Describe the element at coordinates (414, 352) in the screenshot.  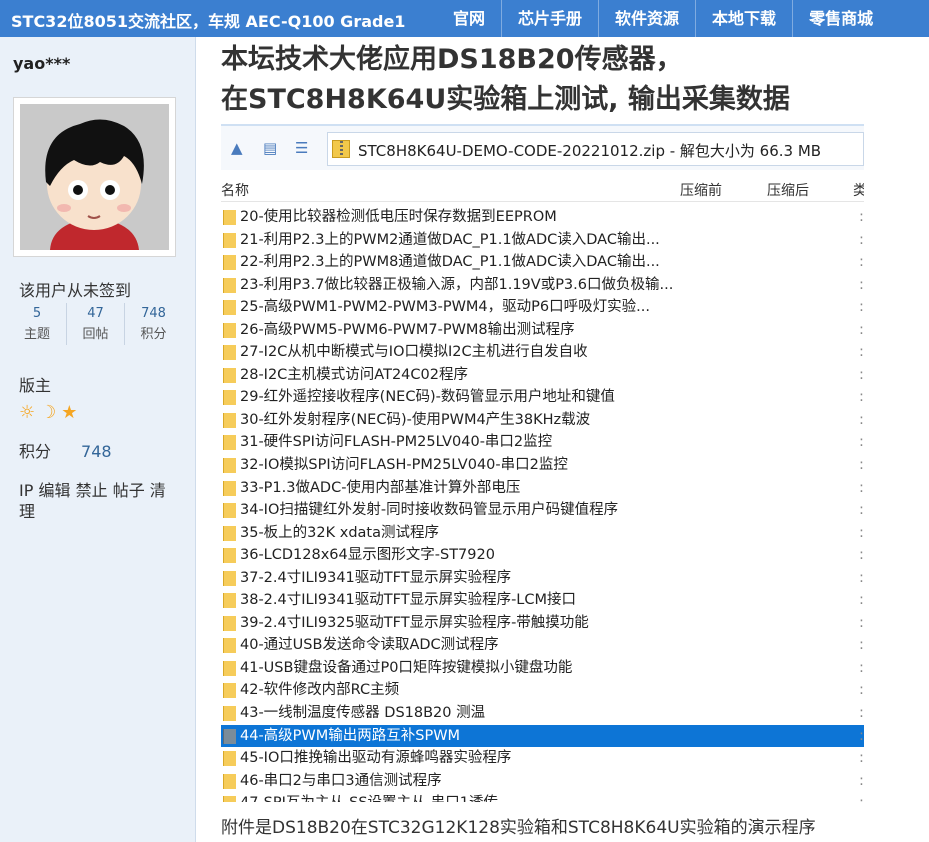
I see `file-name: 27-I2C从机中断模式与IO口模拟I2C主机进行自发自收` at that location.